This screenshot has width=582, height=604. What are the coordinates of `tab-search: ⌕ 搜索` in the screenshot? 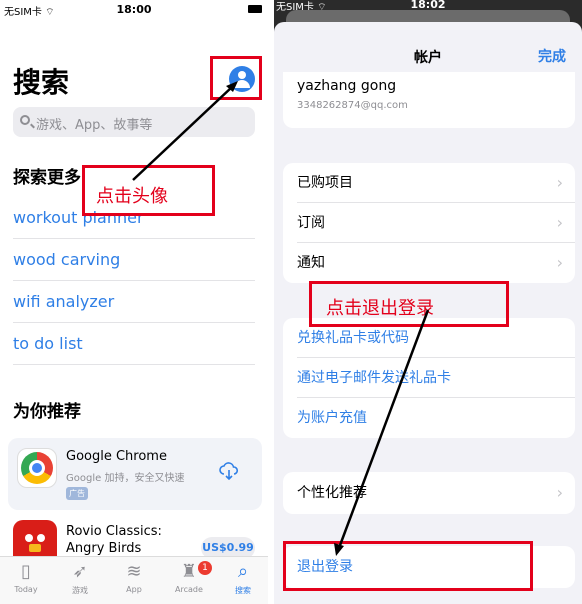 It's located at (243, 578).